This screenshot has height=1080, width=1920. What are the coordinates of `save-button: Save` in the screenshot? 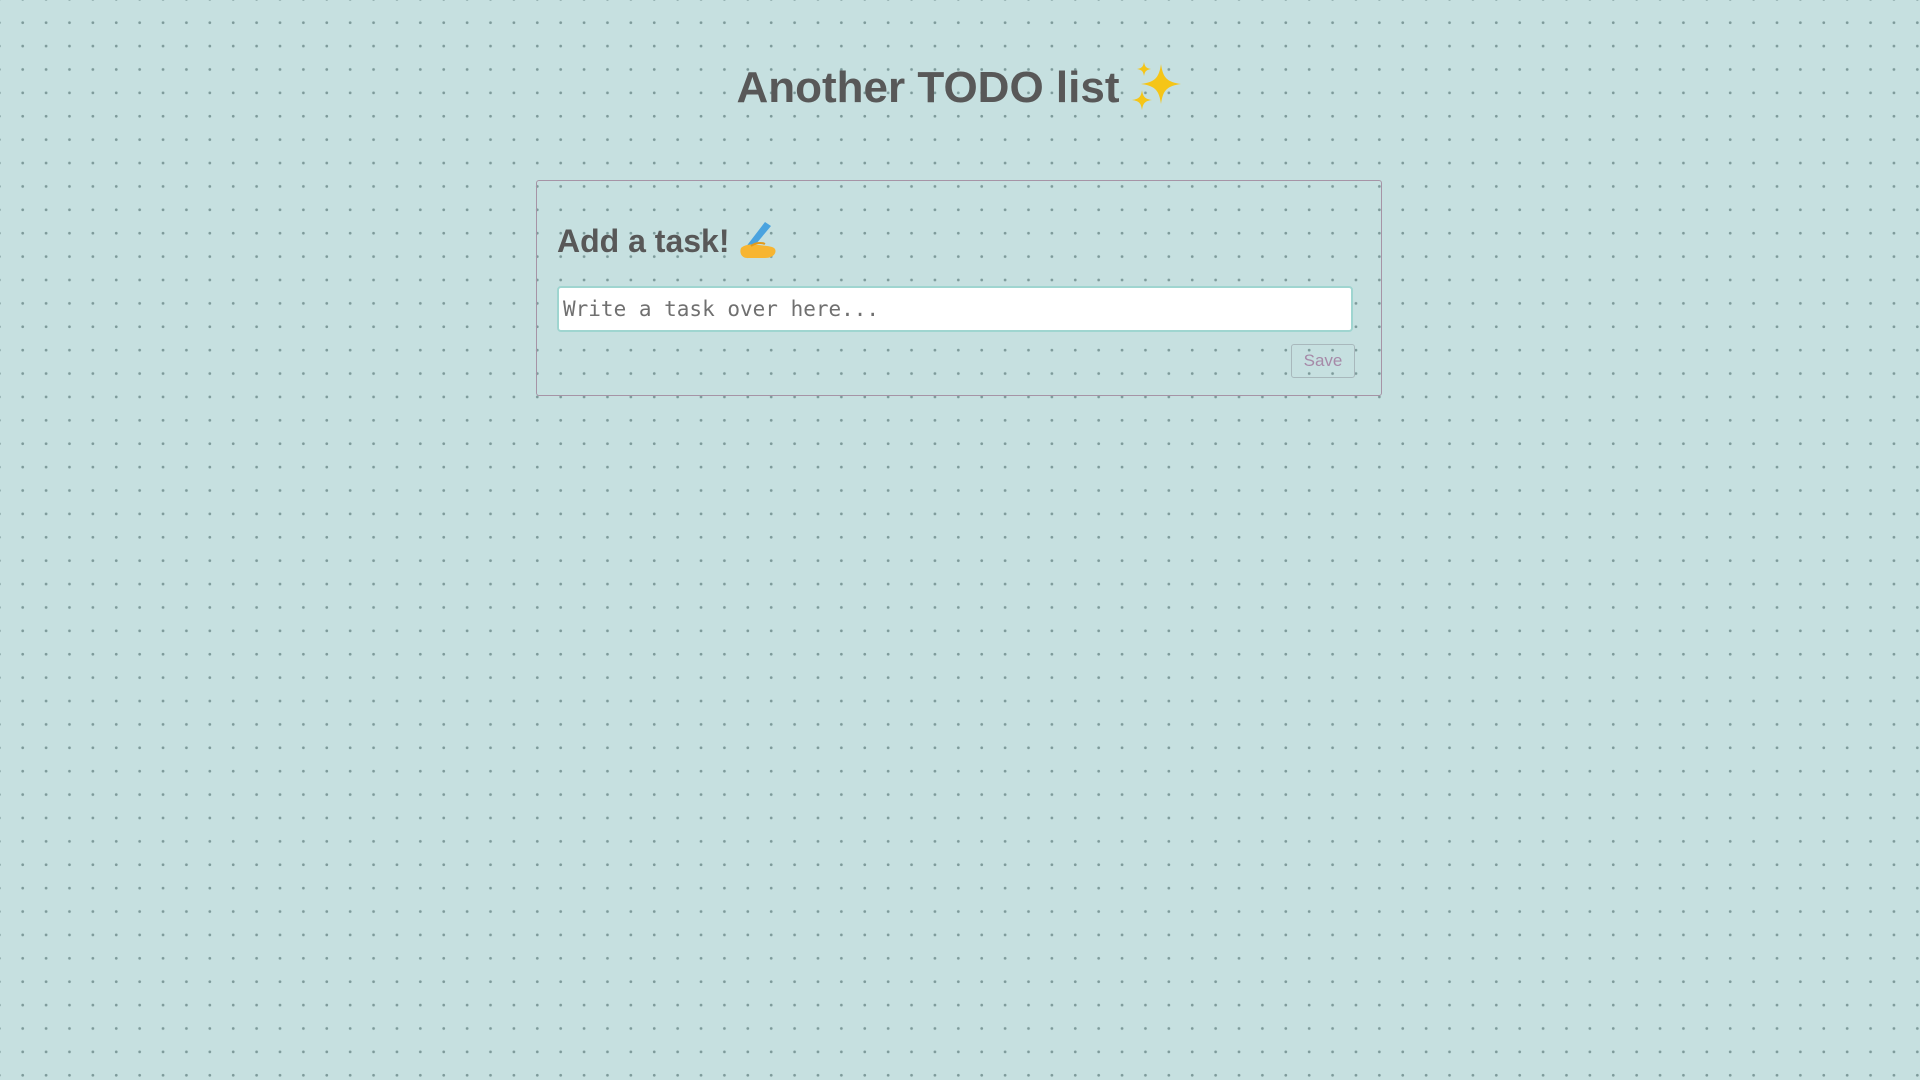 It's located at (1323, 361).